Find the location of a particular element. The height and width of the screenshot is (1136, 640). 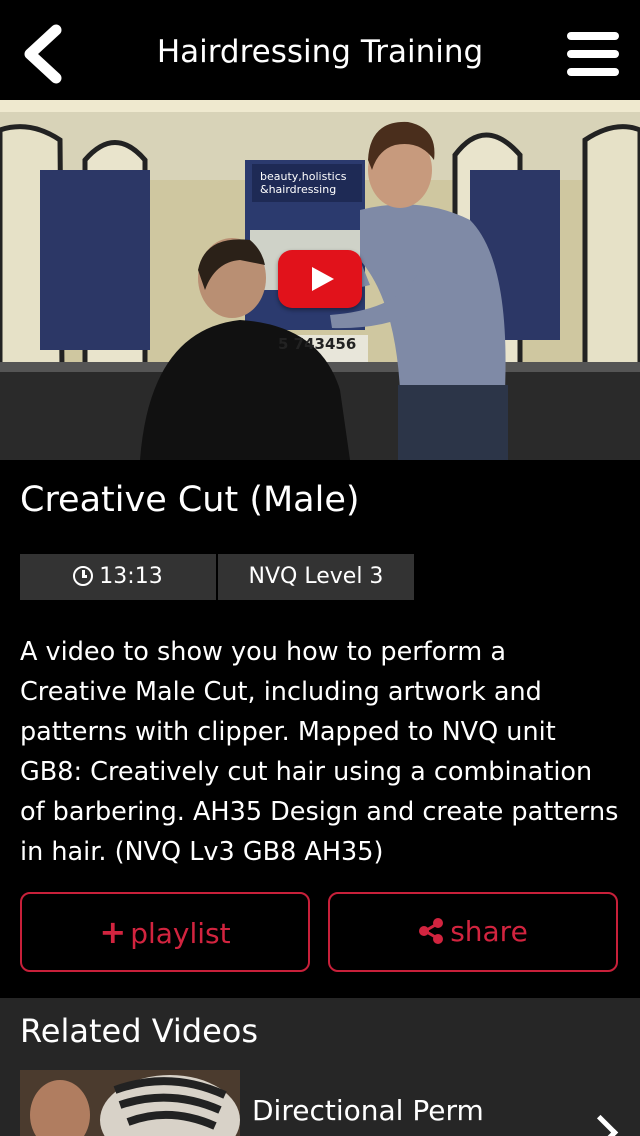

menu-button is located at coordinates (592, 54).